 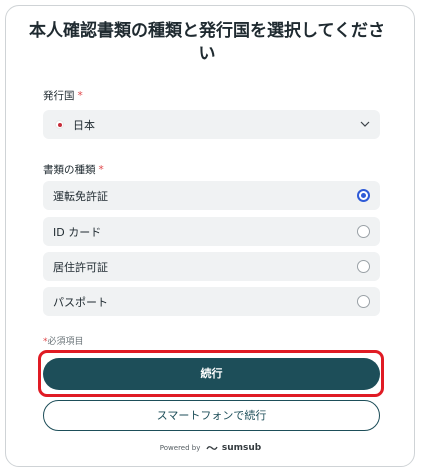 I want to click on highlight-outline, so click(x=211, y=373).